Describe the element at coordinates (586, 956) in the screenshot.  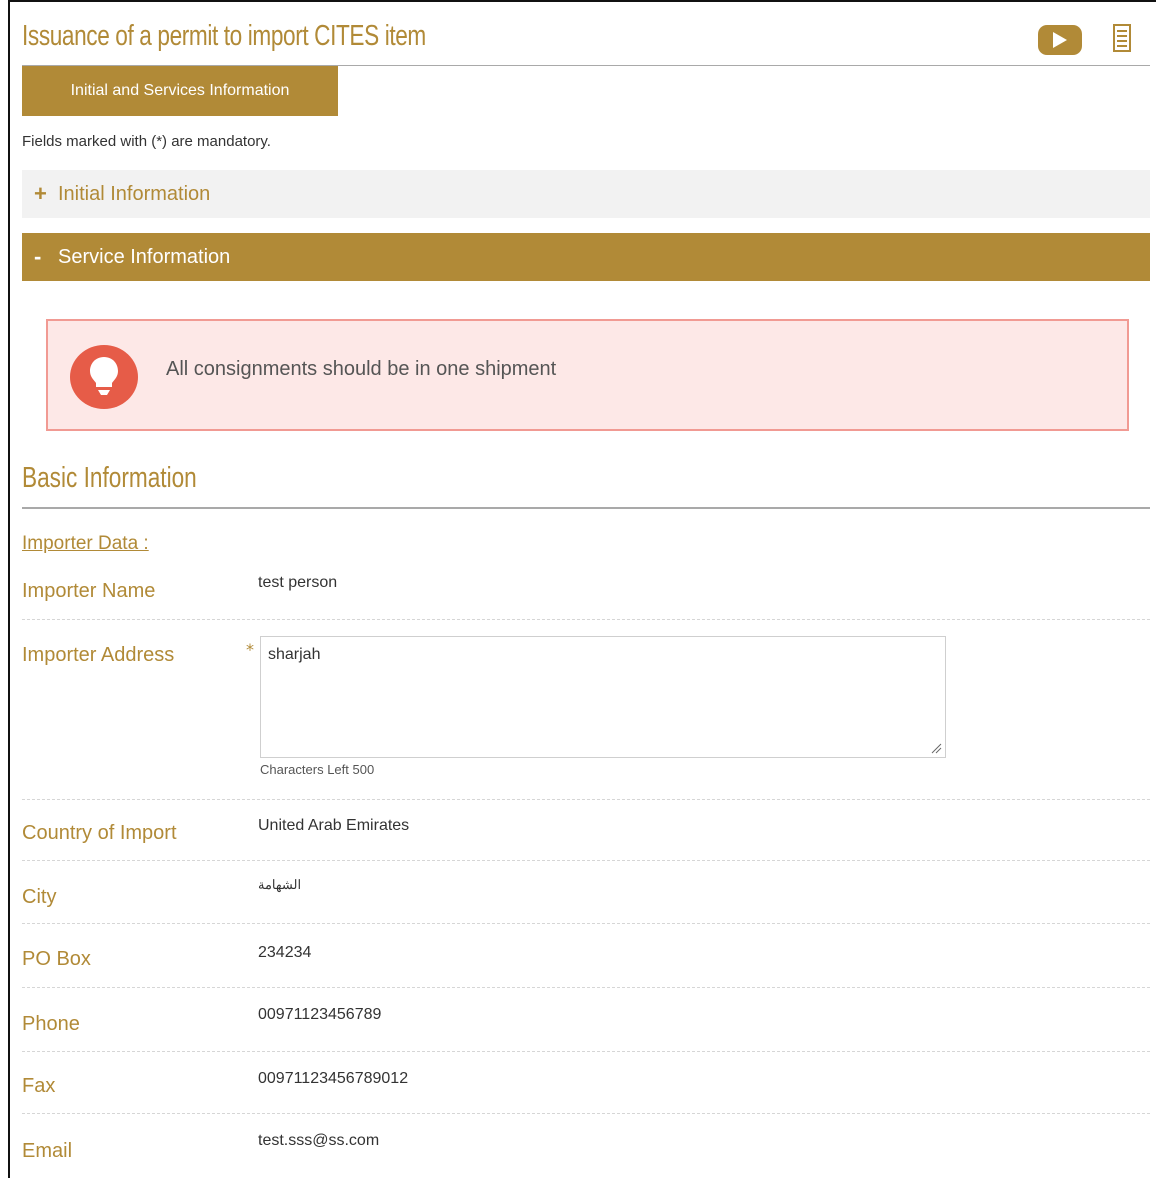
I see `row-po-box: PO Box 234234` at that location.